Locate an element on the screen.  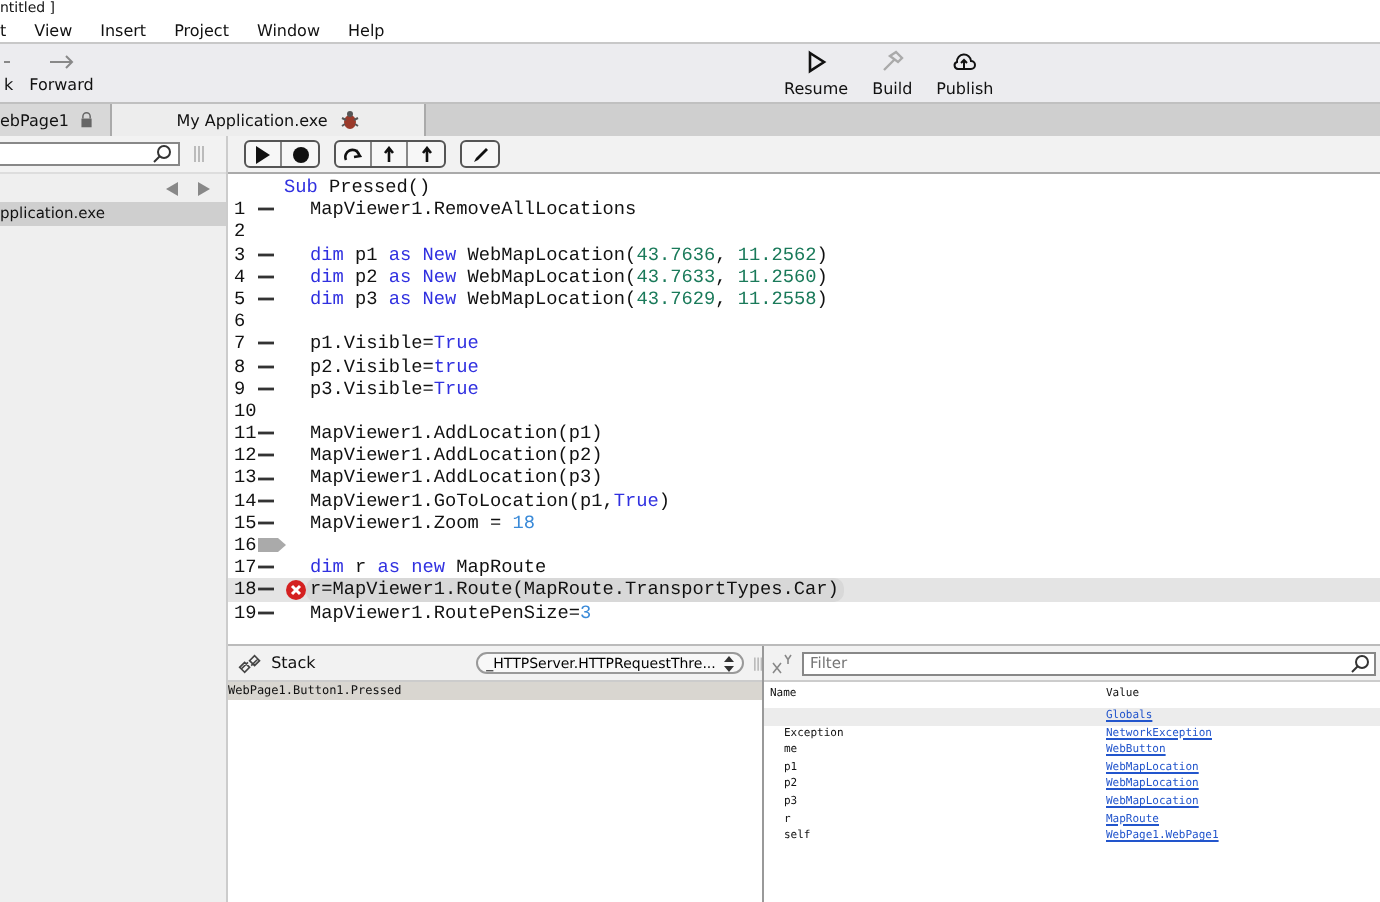
code-line: r=MapViewer1.Route(MapRoute.TransportTypes.Car) is located at coordinates (575, 590).